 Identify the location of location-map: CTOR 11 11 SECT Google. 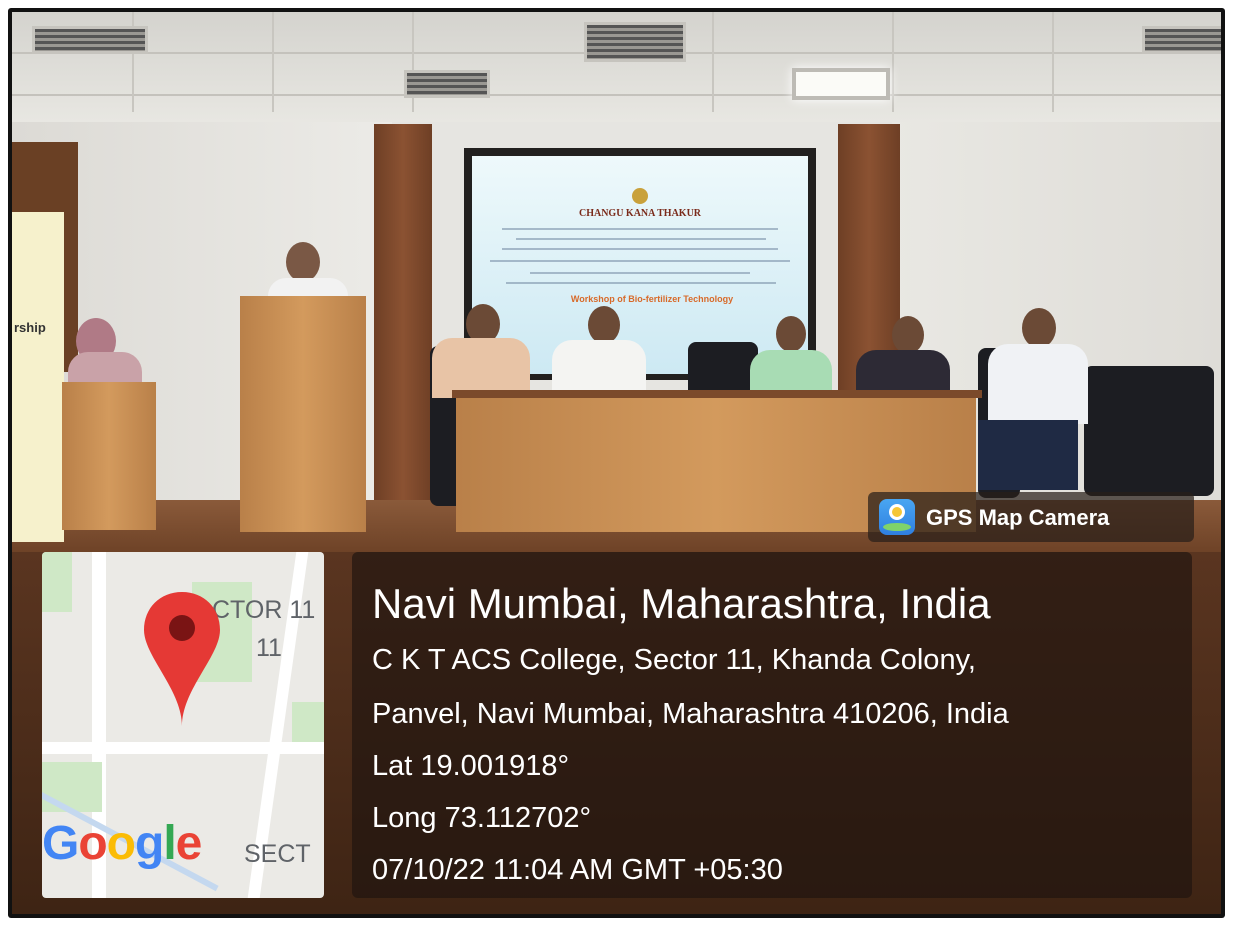
(183, 725).